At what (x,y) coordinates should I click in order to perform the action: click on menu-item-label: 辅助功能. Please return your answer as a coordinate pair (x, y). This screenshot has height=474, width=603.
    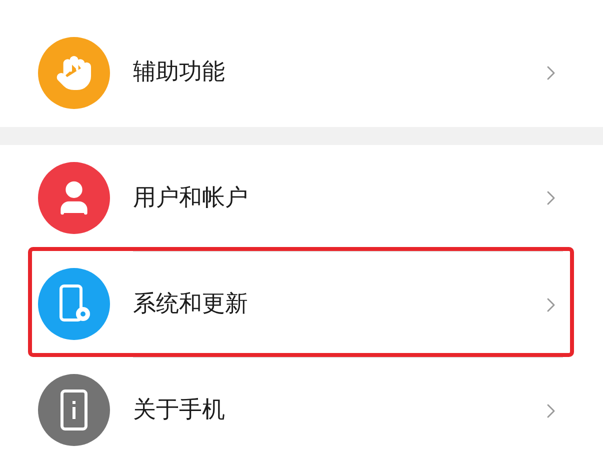
    Looking at the image, I should click on (336, 72).